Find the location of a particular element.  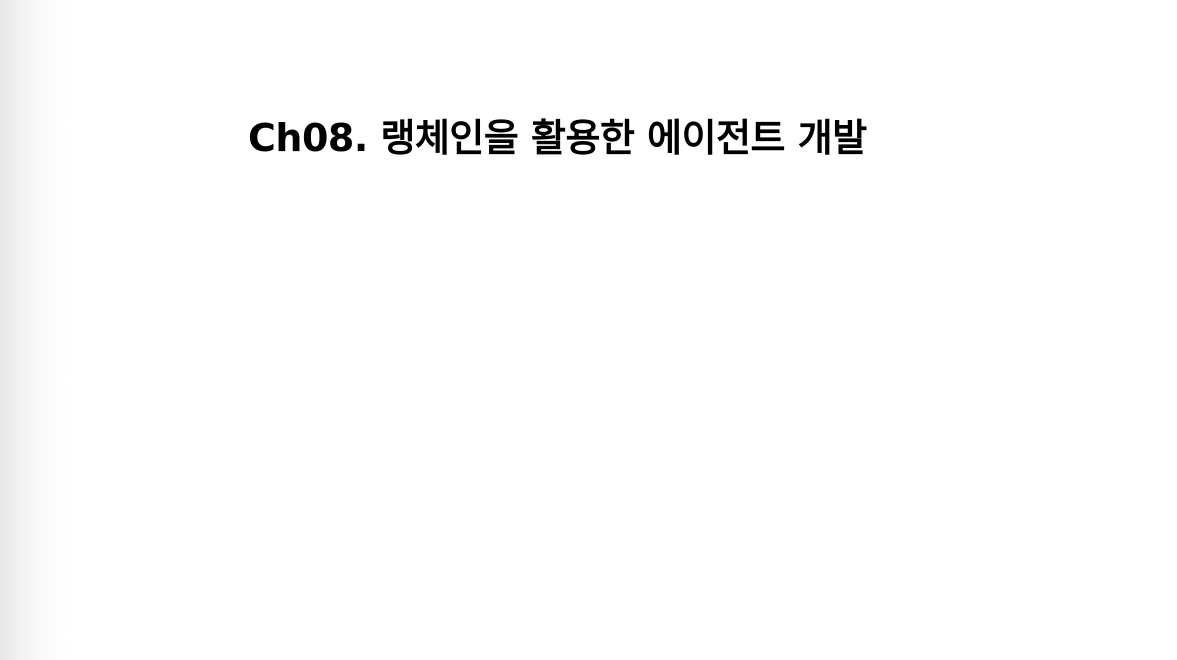

chapter-title: Ch08. 랭체인을 활용한 에이전트 개발 is located at coordinates (557, 138).